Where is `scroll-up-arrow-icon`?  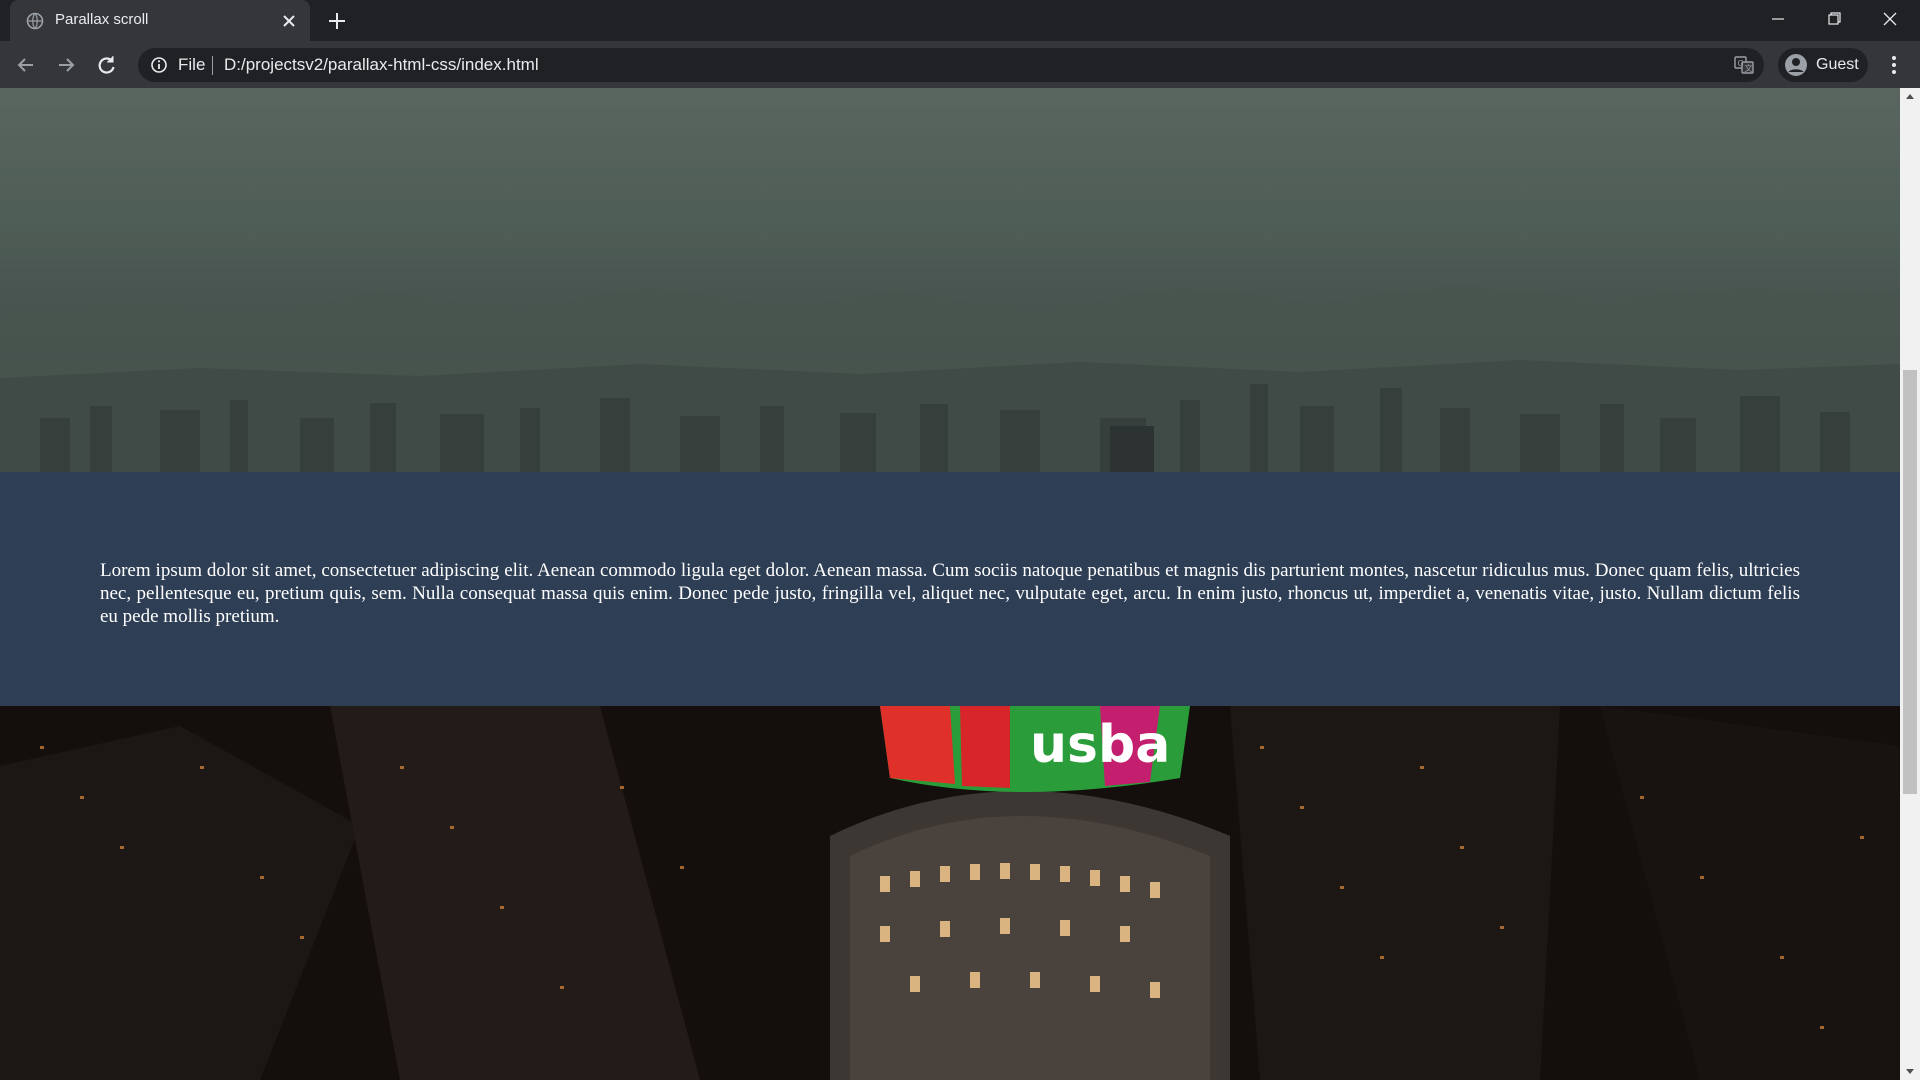
scroll-up-arrow-icon is located at coordinates (1910, 96).